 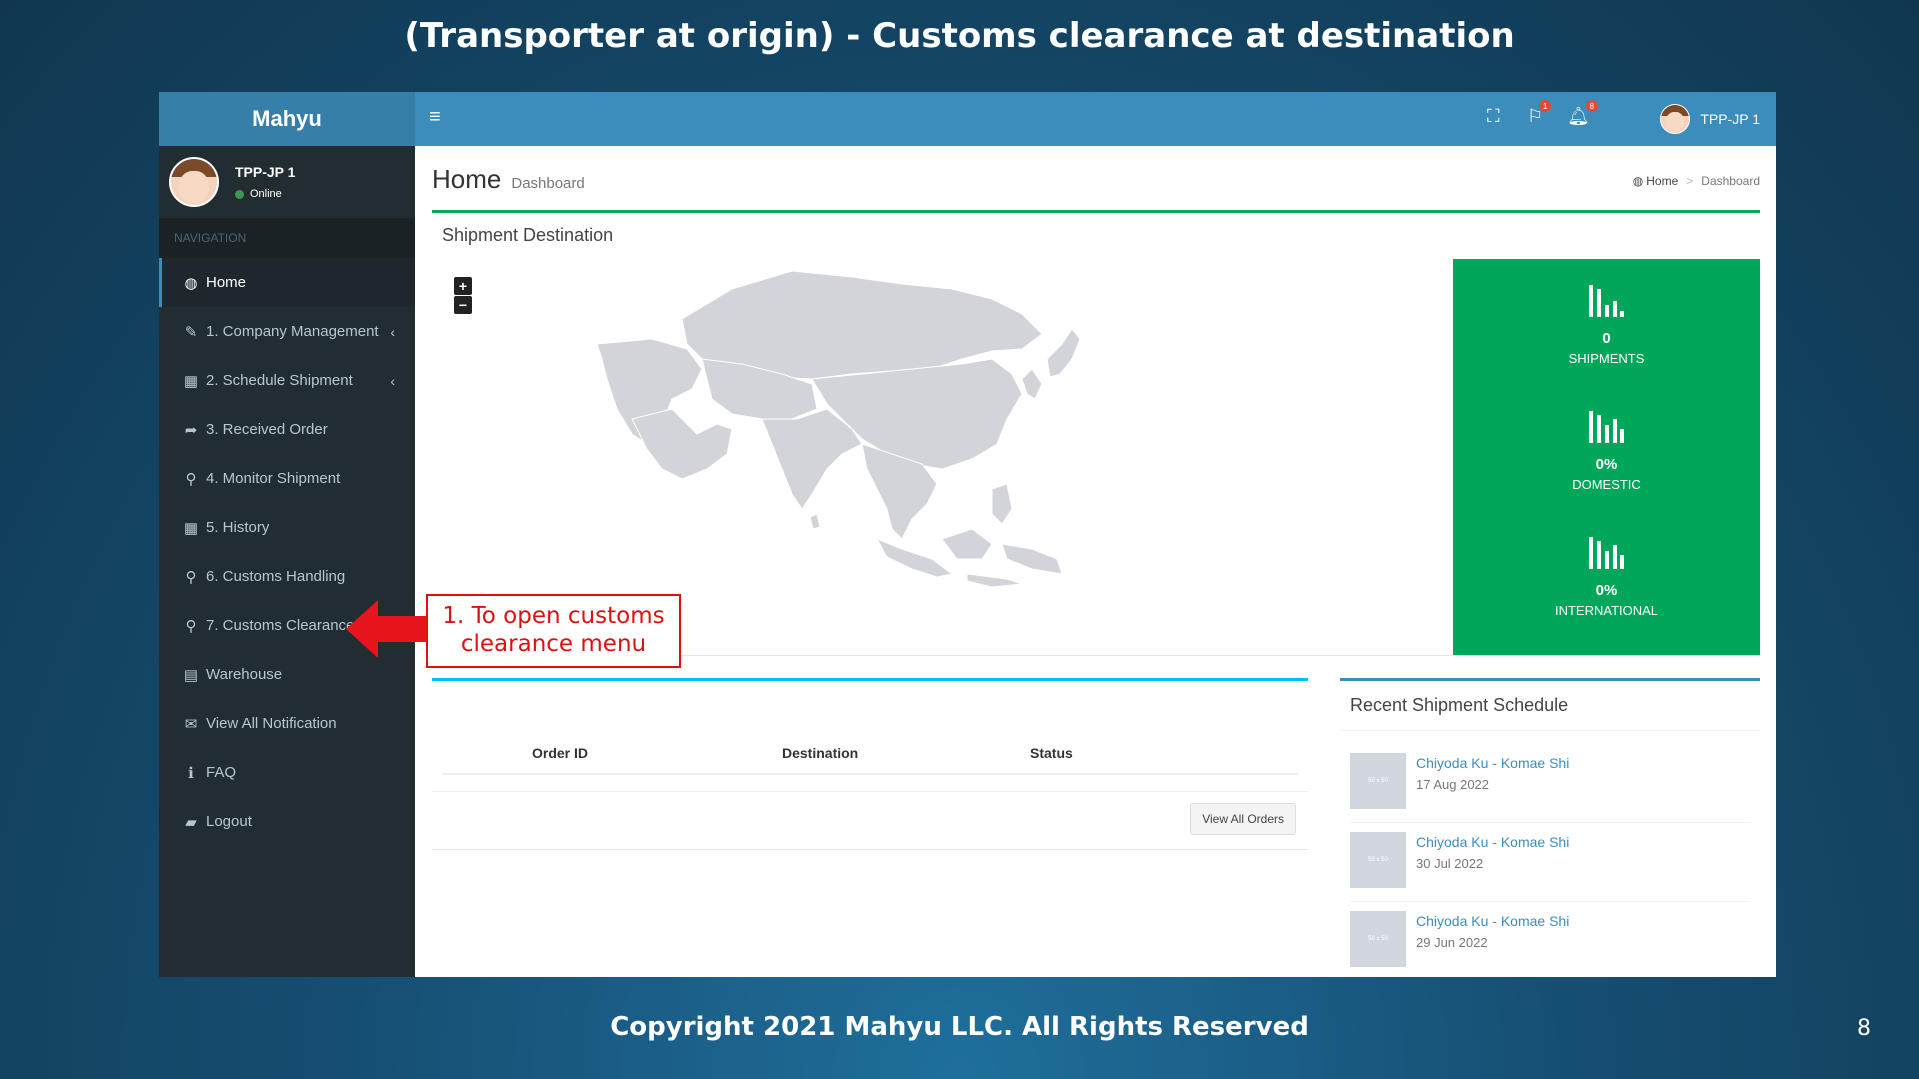 What do you see at coordinates (191, 675) in the screenshot?
I see `warehouse-icon: ▤` at bounding box center [191, 675].